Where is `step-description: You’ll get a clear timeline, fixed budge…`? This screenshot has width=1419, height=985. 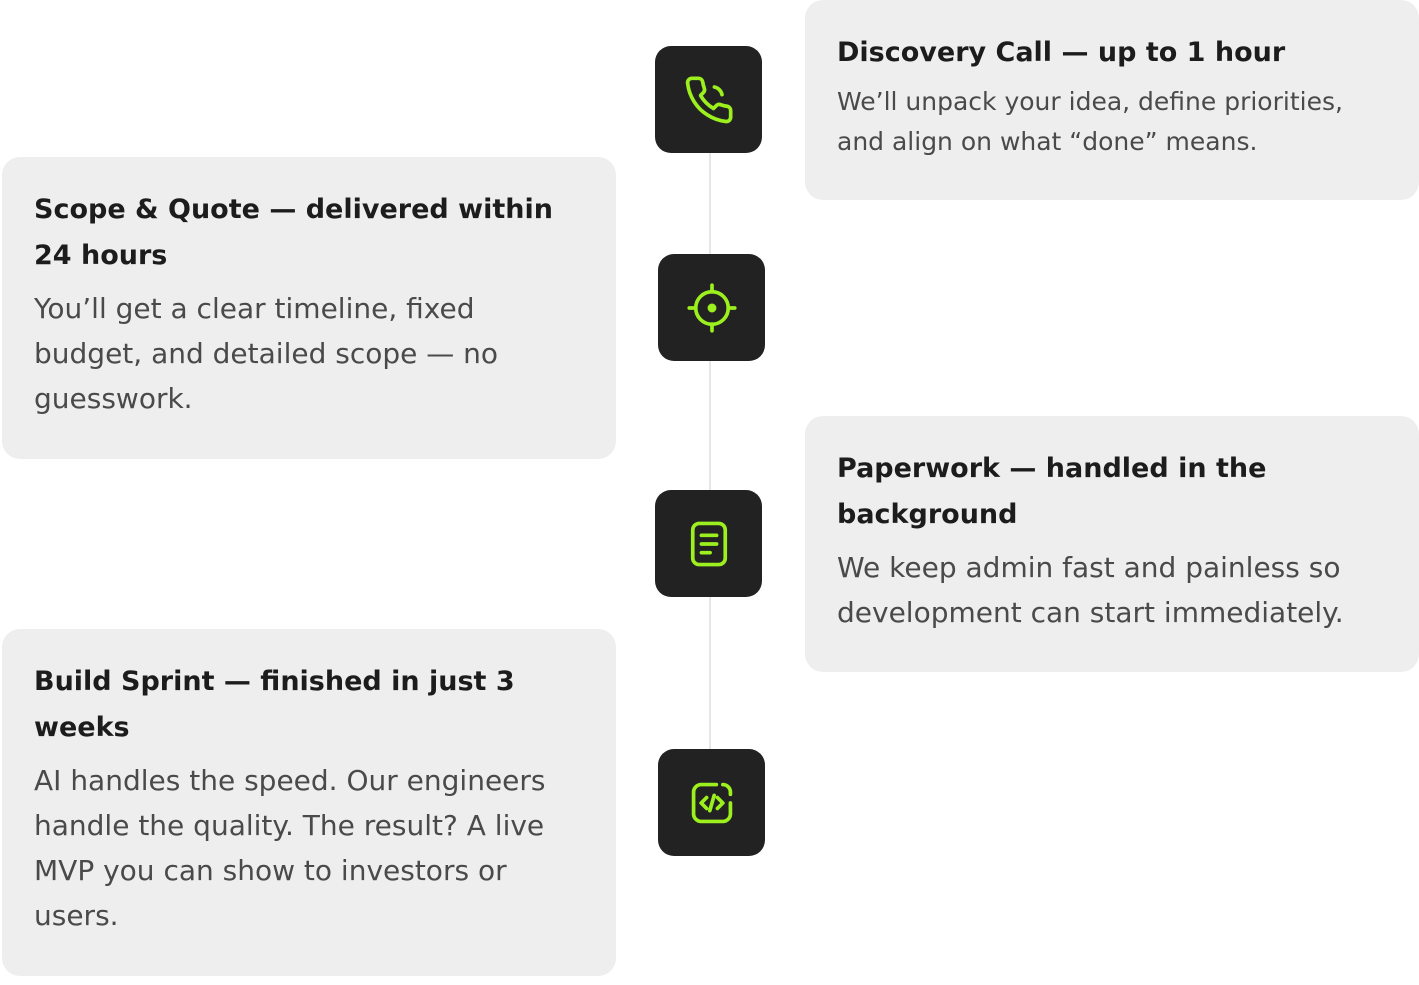
step-description: You’ll get a clear timeline, fixed budge… is located at coordinates (266, 353).